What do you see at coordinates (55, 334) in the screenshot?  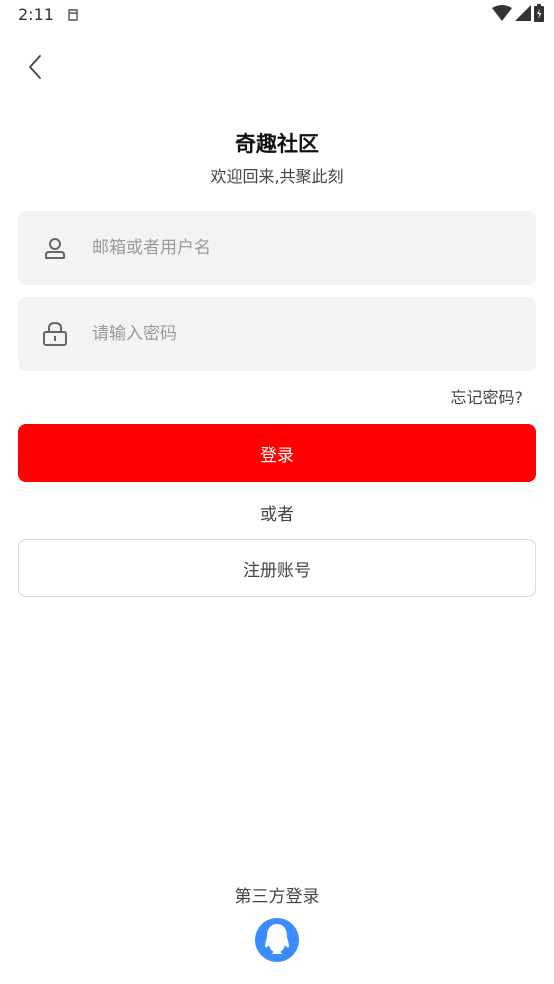 I see `lock-icon` at bounding box center [55, 334].